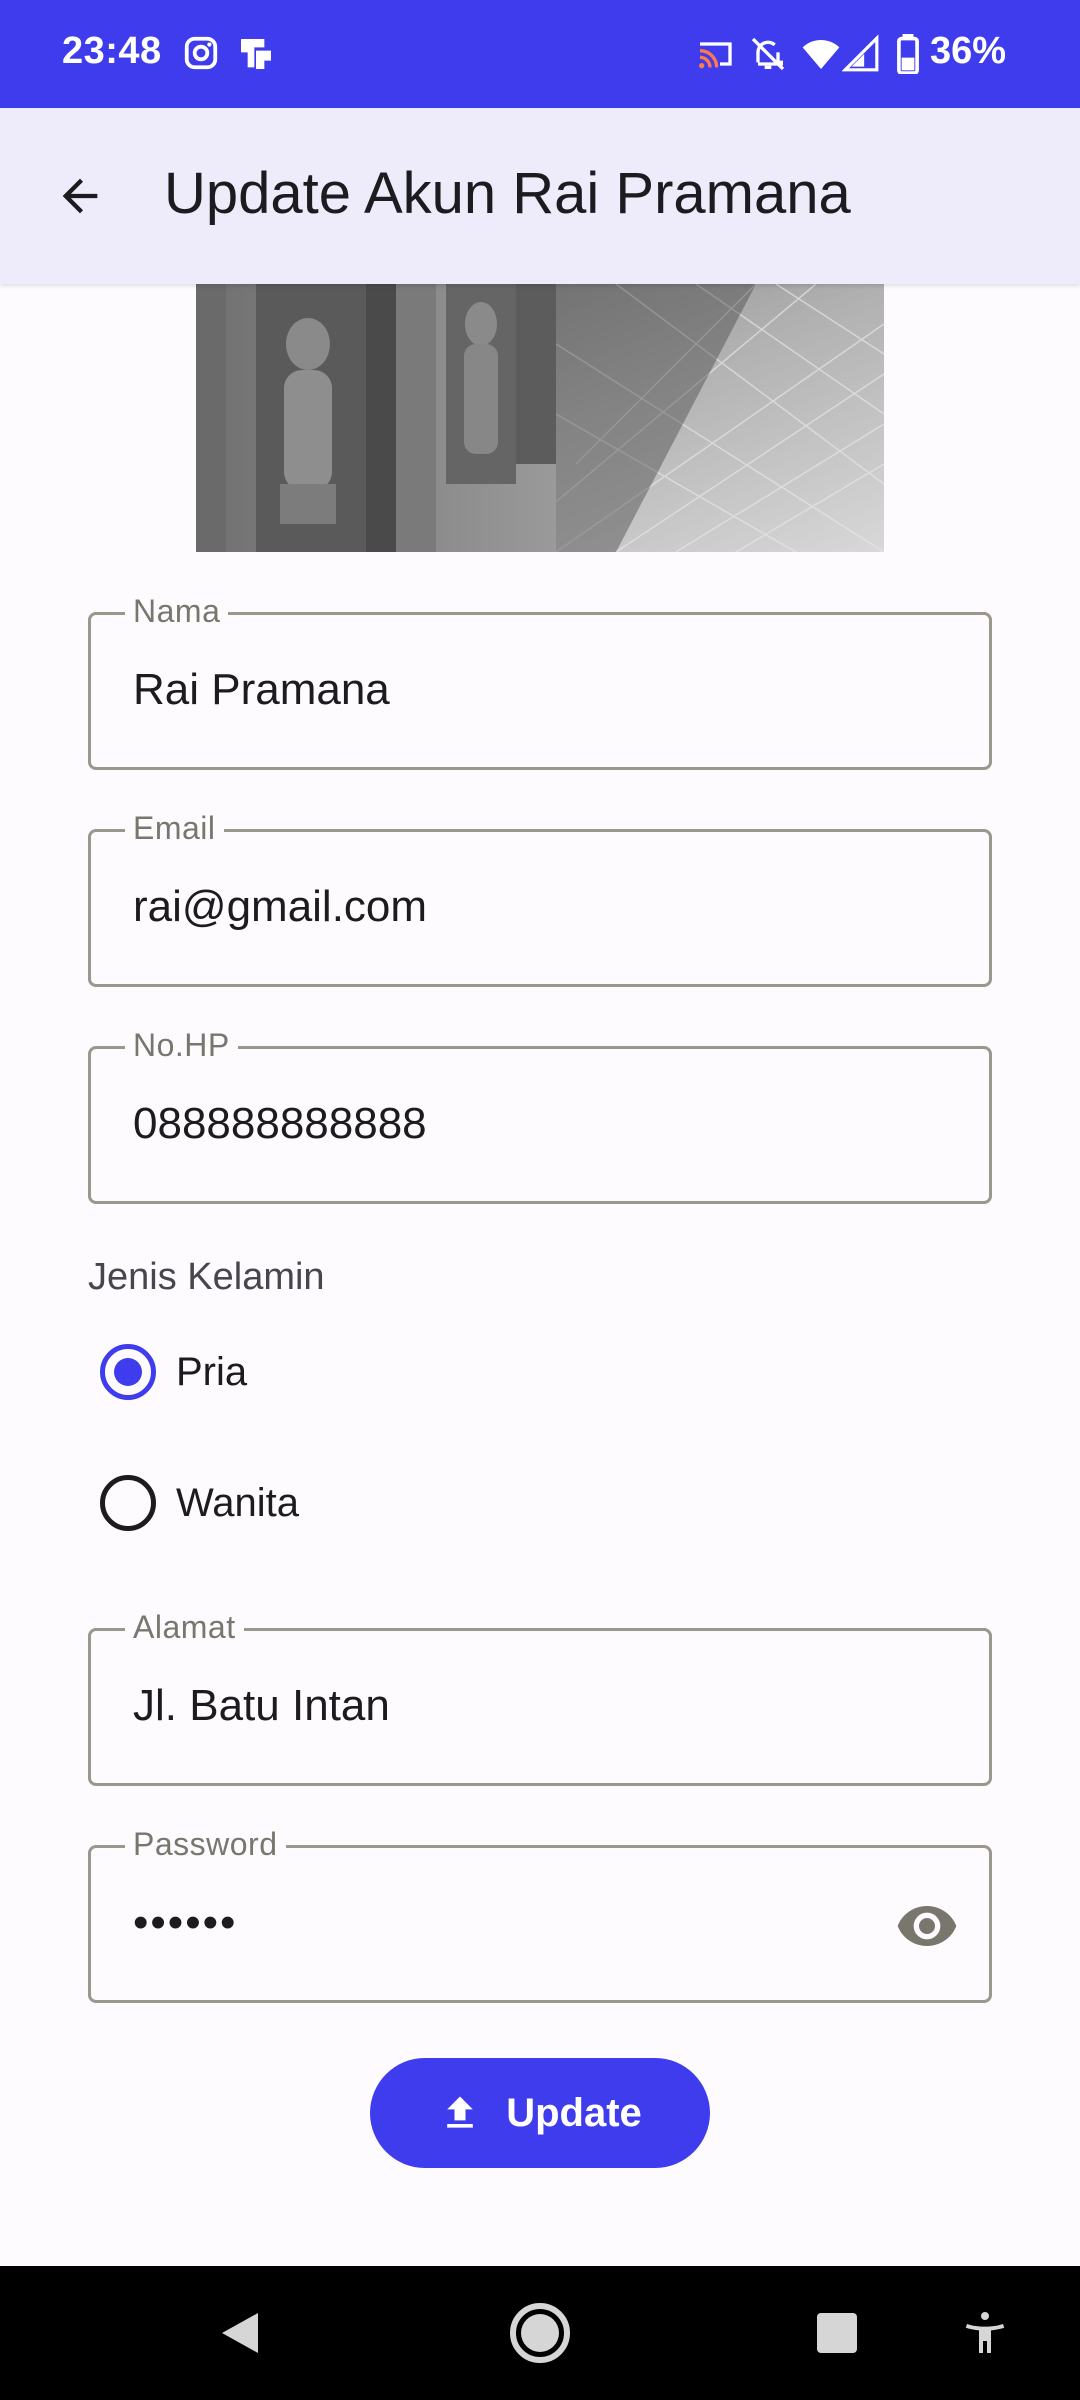 The image size is (1080, 2400). Describe the element at coordinates (860, 56) in the screenshot. I see `signal-icon` at that location.